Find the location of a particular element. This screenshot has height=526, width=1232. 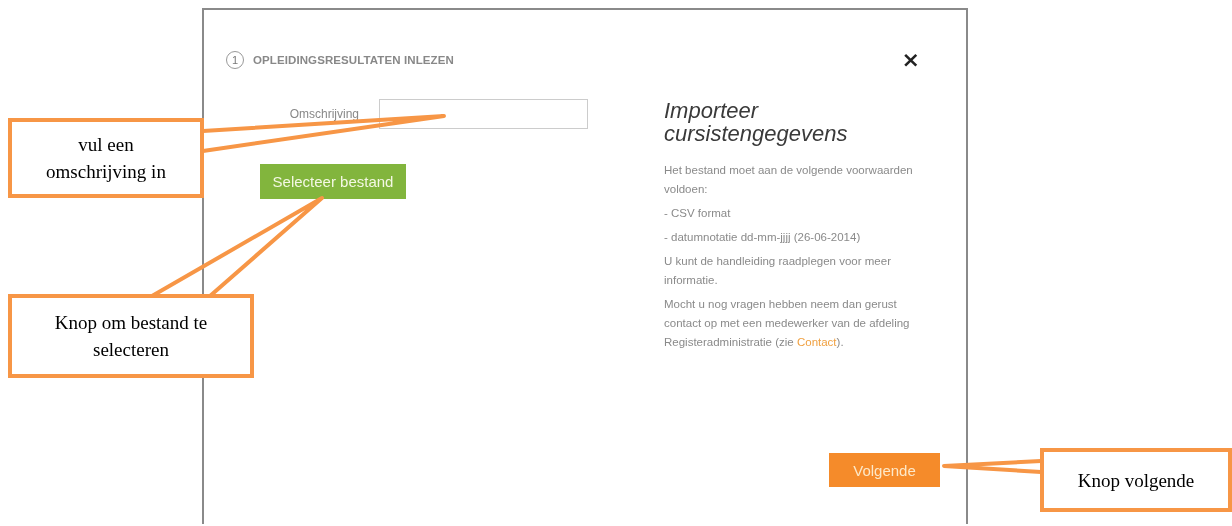

info-paragraph: - datumnotatie dd-mm-jjjj (26-06-2014) is located at coordinates (763, 237).